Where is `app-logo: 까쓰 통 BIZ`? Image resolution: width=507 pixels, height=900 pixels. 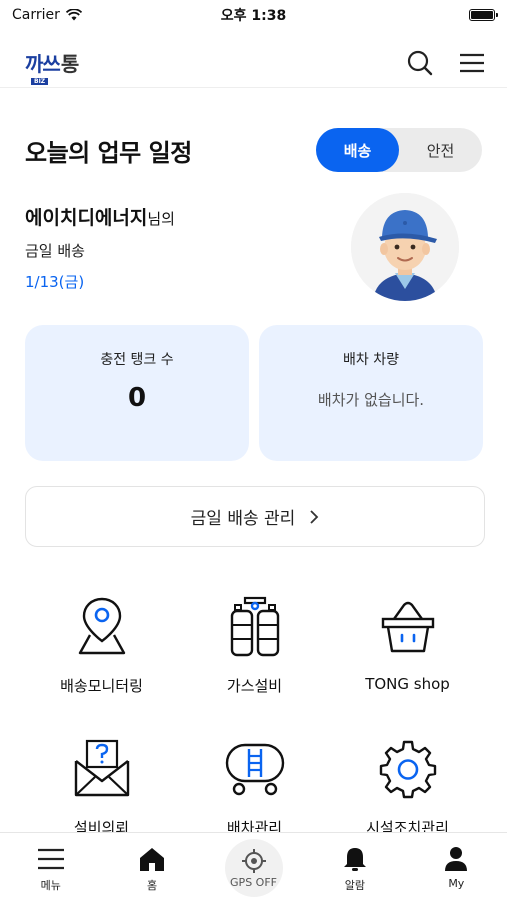
app-logo: 까쓰 통 BIZ is located at coordinates (52, 66).